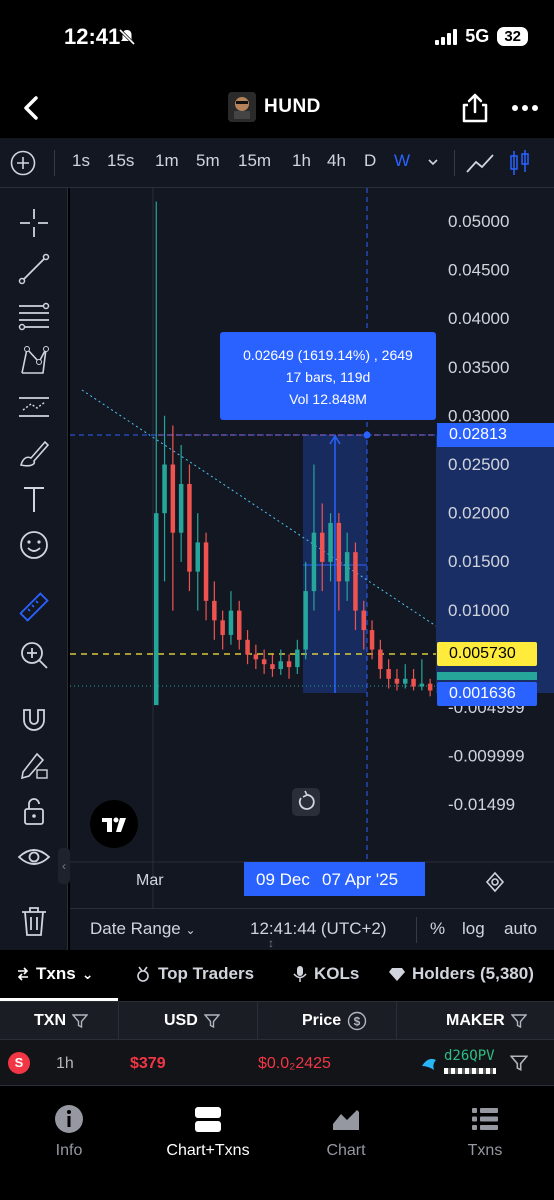 The height and width of the screenshot is (1200, 554). Describe the element at coordinates (473, 929) in the screenshot. I see `log-toggle: log` at that location.